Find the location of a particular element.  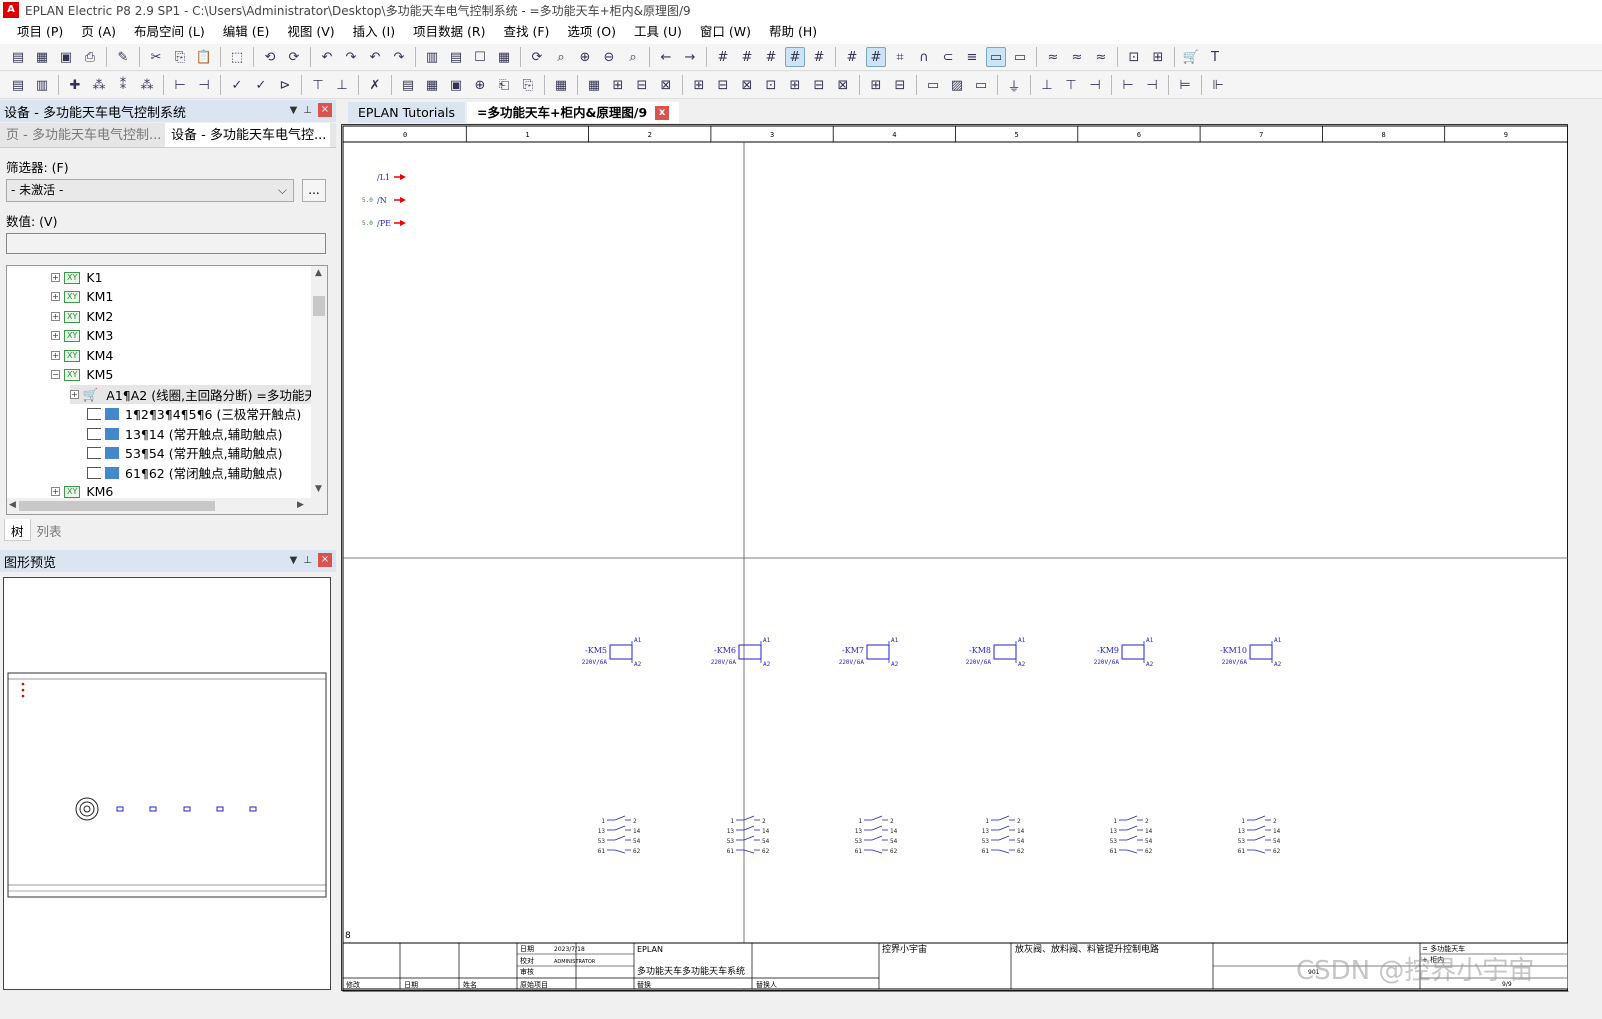

tree-node-km5-coil: + 🛒 A1¶A2 (线圈,主回路分断) =多功能天 is located at coordinates (193, 394).